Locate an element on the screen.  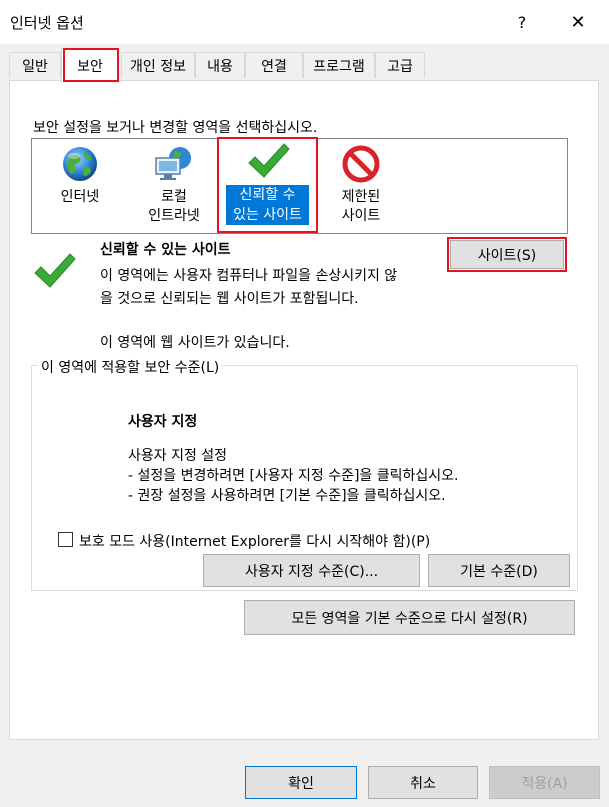
selected-zone-title: 신뢰할 수 있는 사이트 is located at coordinates (165, 250).